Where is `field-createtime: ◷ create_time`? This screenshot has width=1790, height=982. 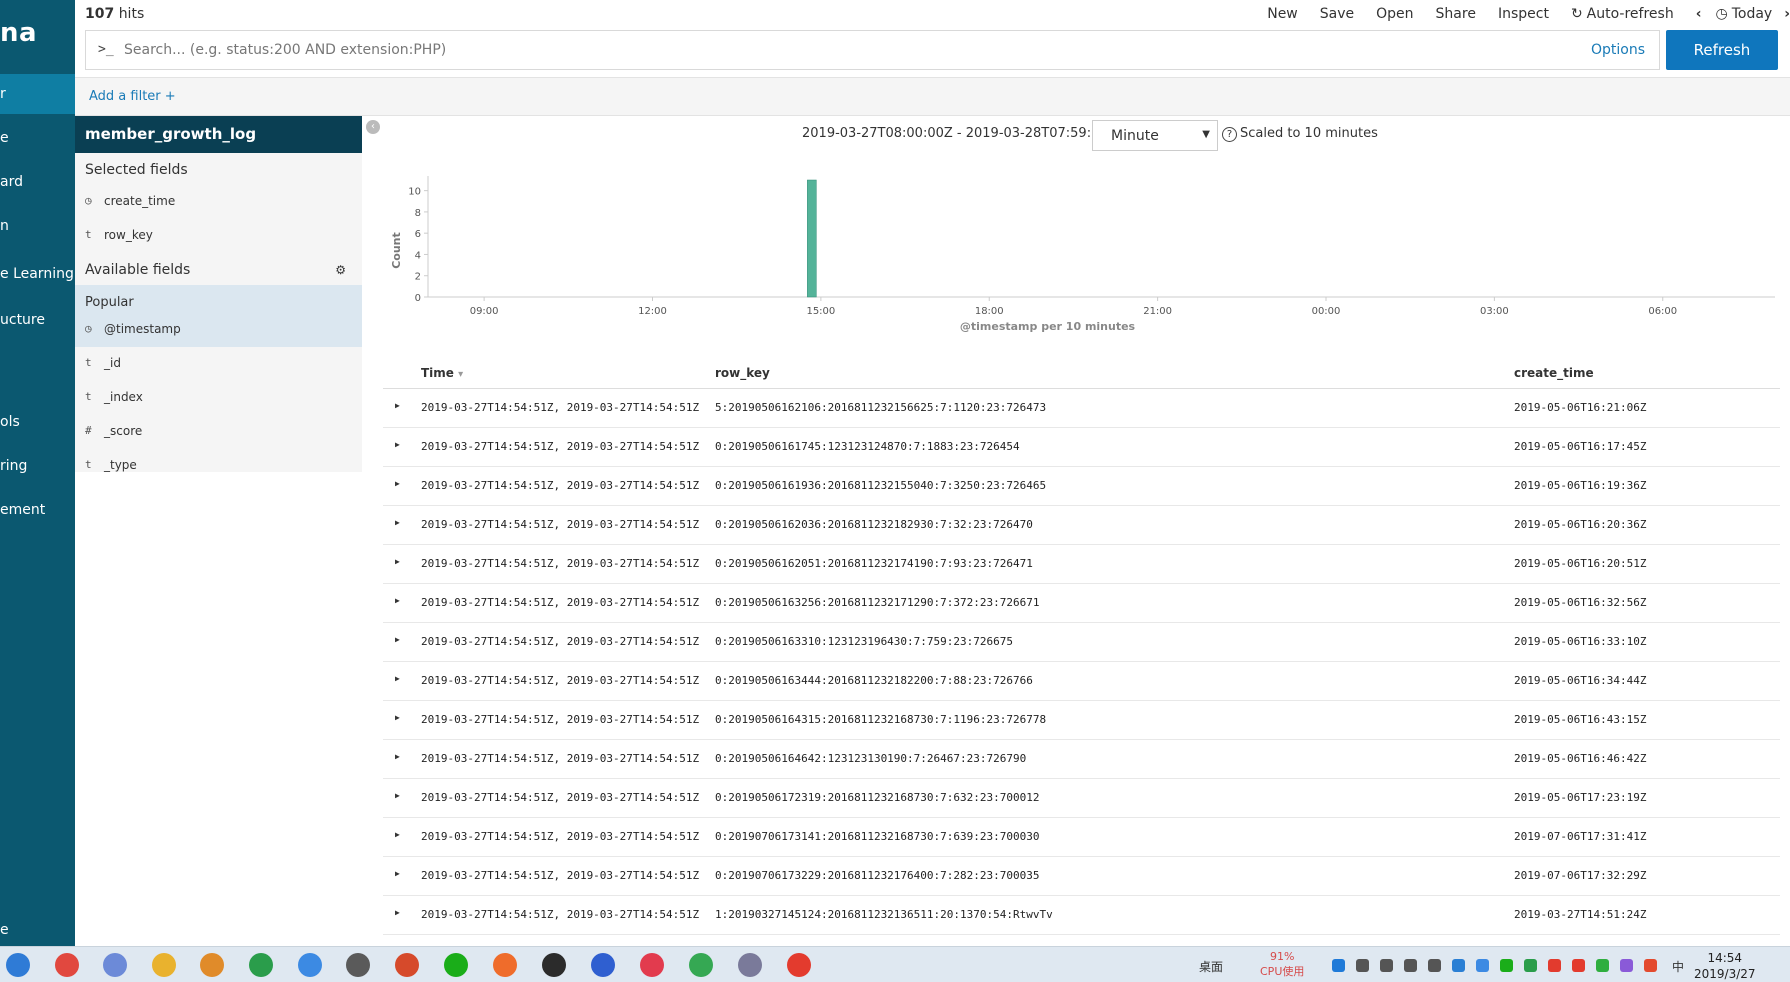
field-createtime: ◷ create_time is located at coordinates (218, 202).